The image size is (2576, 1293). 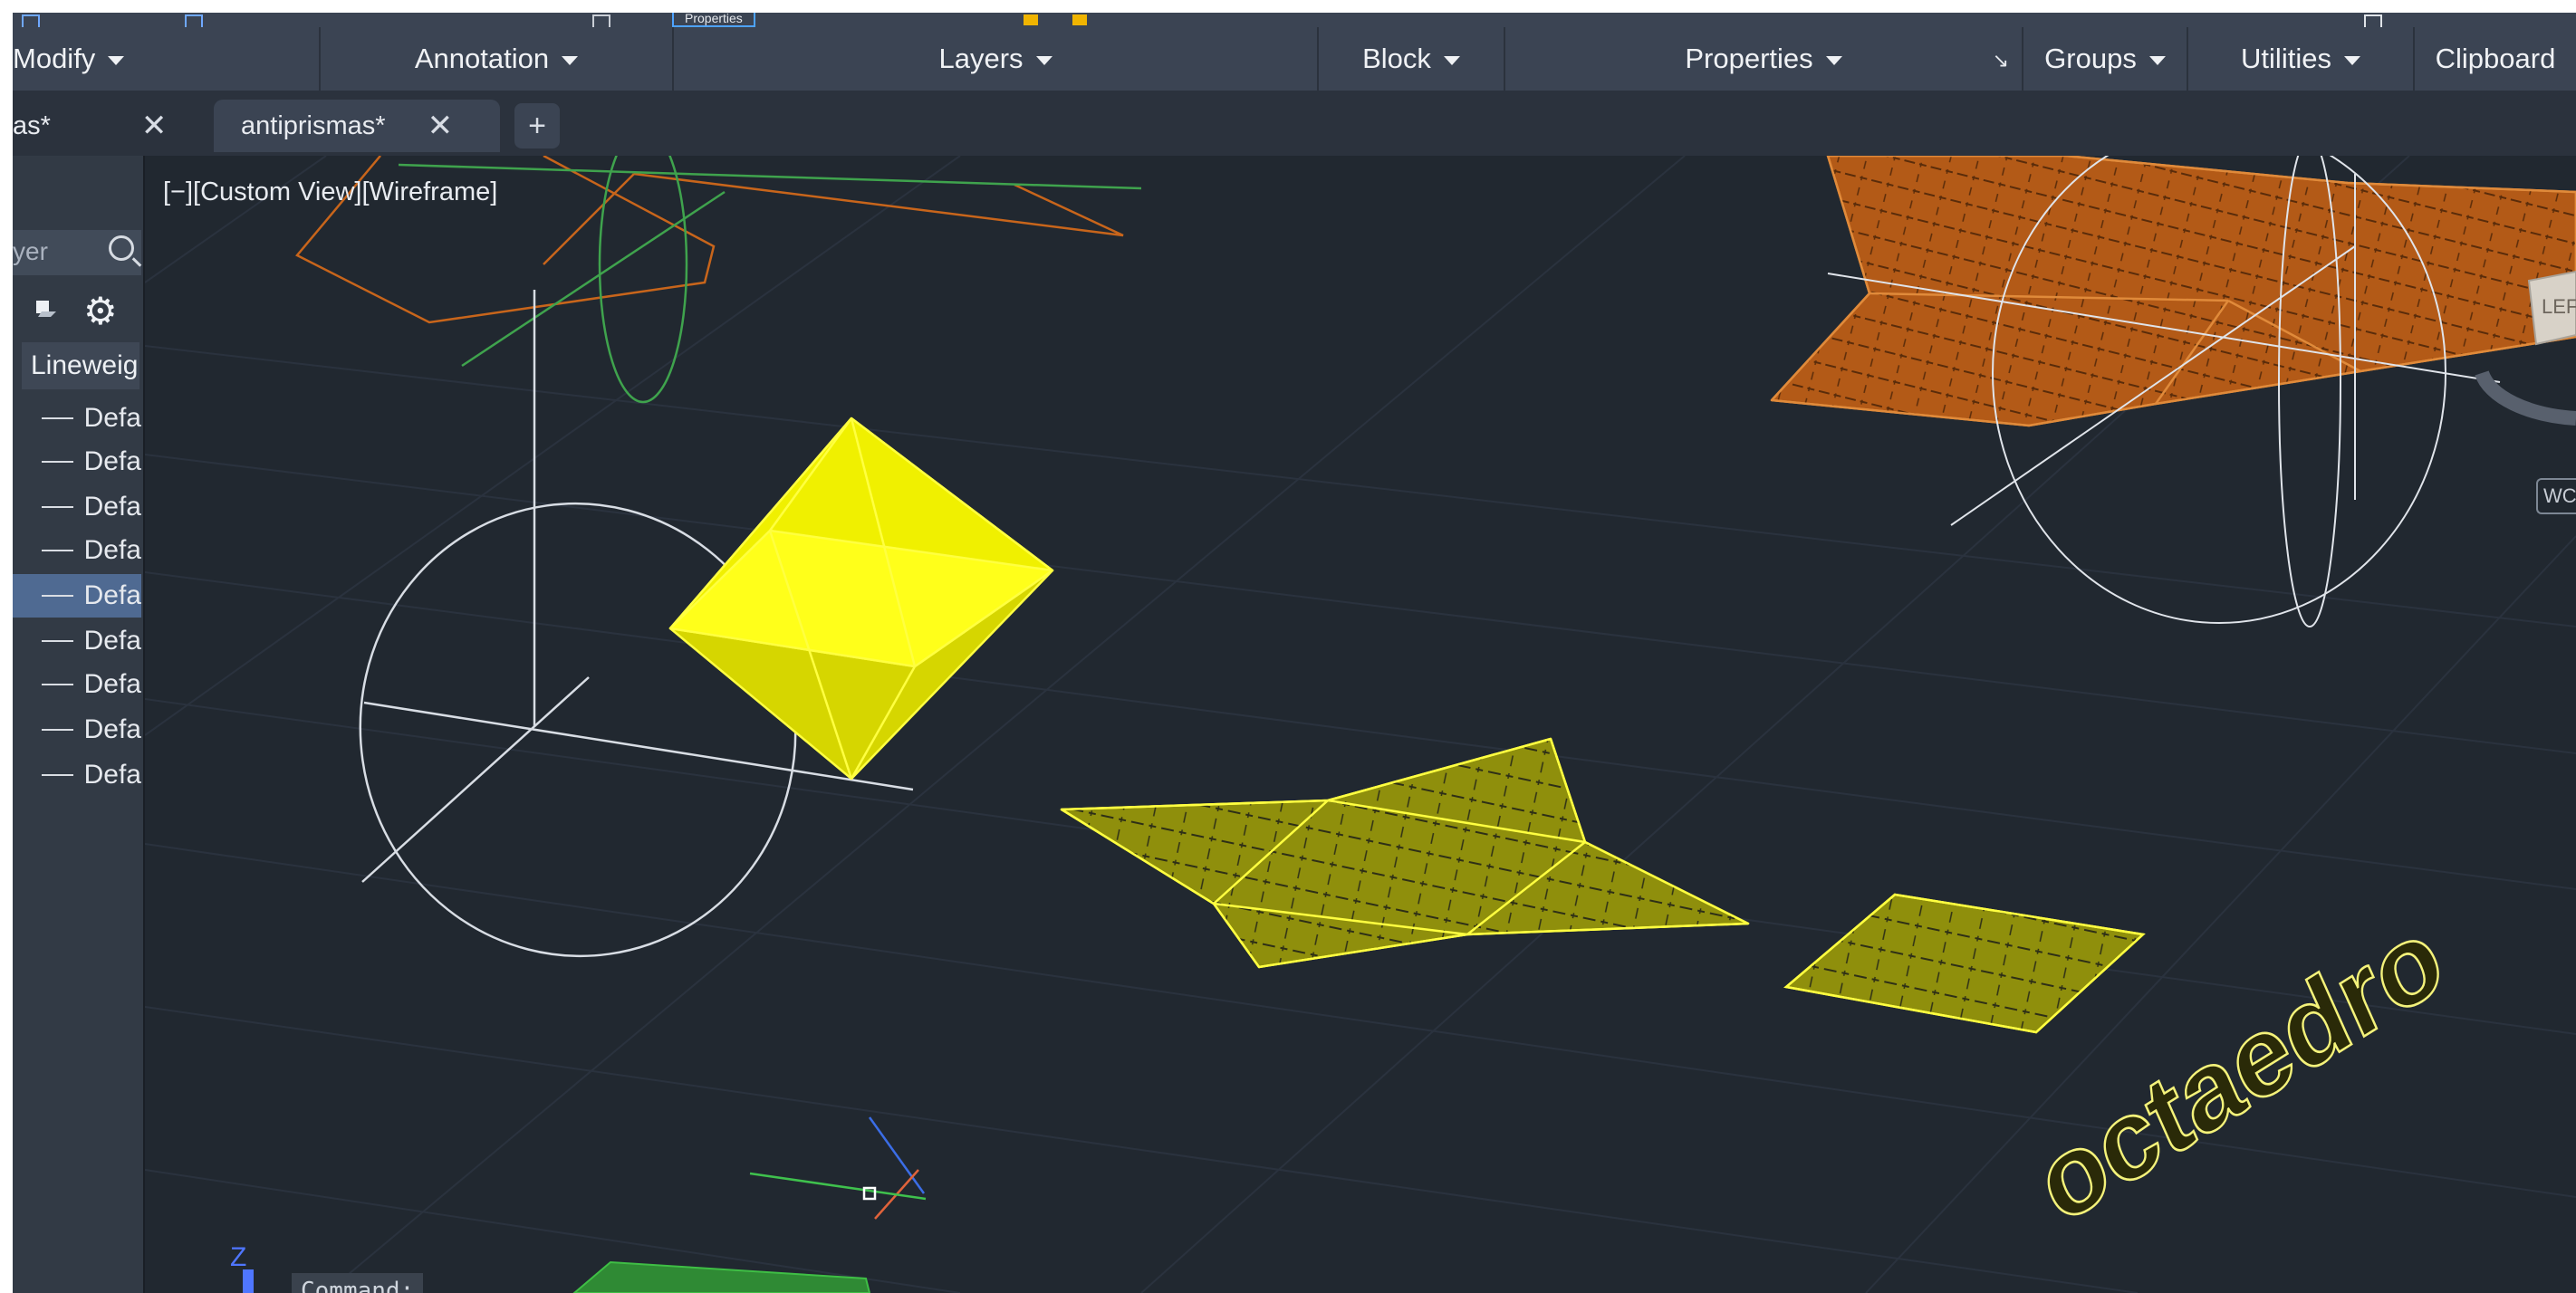 I want to click on search-layer-input: yer, so click(x=77, y=252).